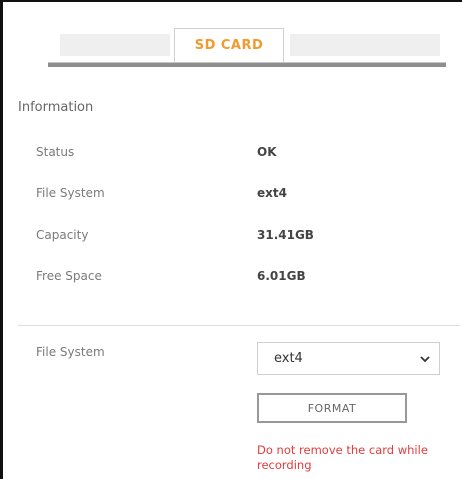 The height and width of the screenshot is (479, 462). Describe the element at coordinates (115, 45) in the screenshot. I see `tab-inactive-left` at that location.